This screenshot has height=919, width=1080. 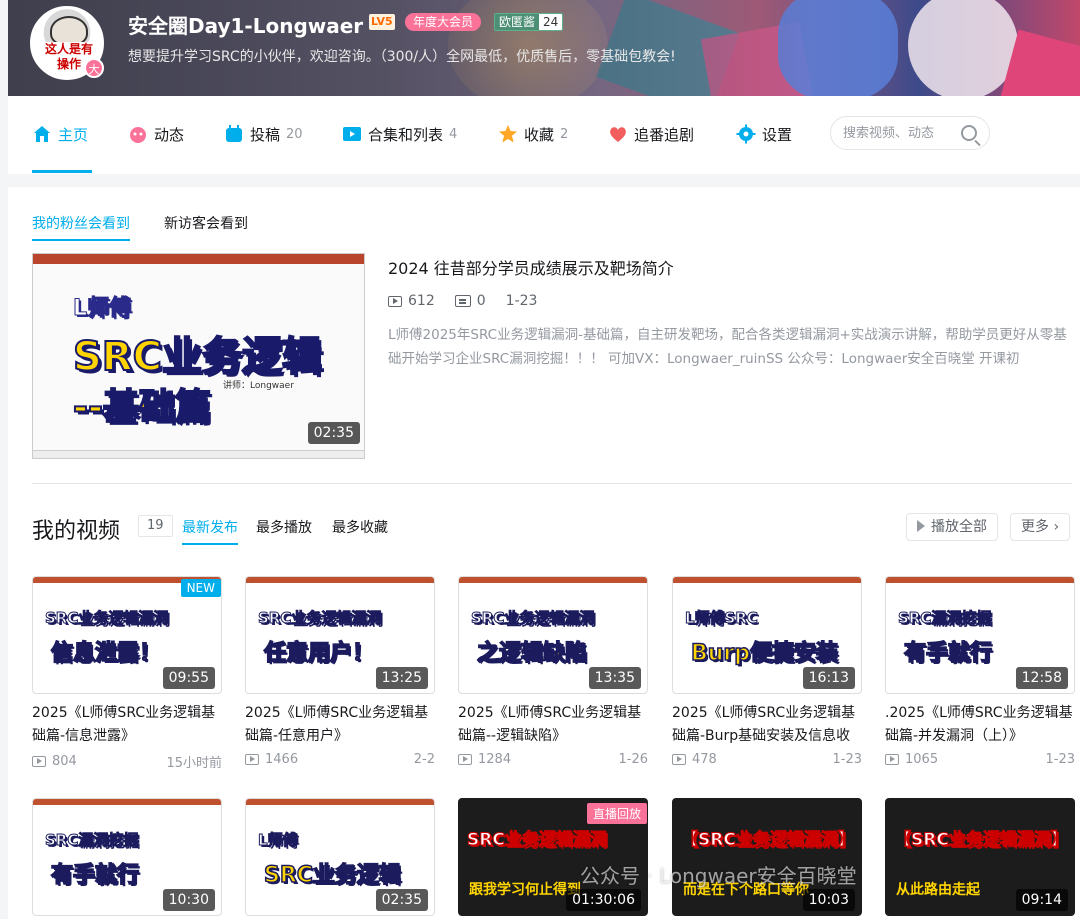 I want to click on video-thumbnail: SRC漏洞挖掘 有手就行 10:30, so click(x=127, y=857).